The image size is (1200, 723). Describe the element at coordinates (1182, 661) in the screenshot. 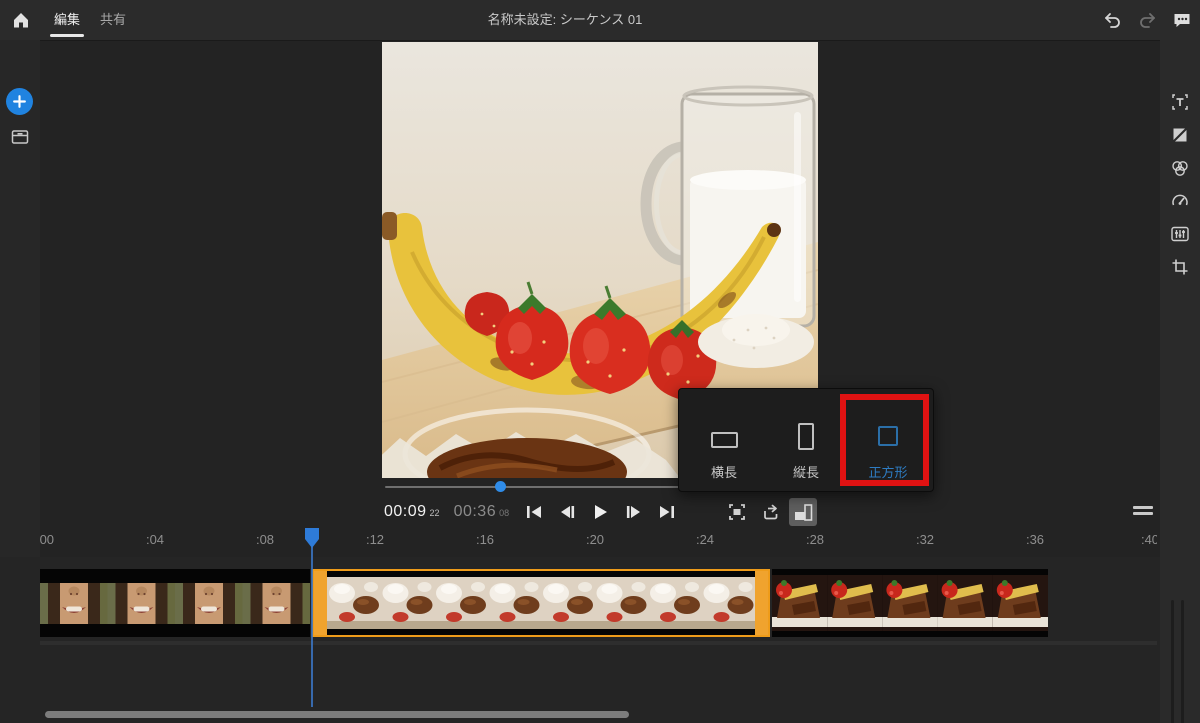

I see `vertical-scrollbar-thumb` at that location.